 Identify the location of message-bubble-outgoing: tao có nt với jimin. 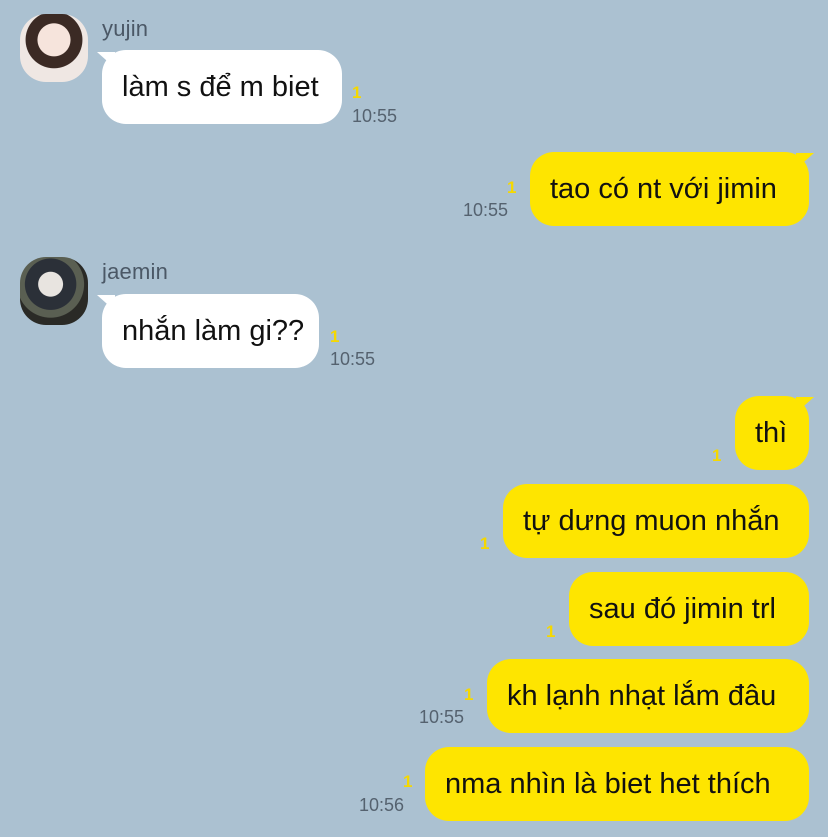
(669, 189).